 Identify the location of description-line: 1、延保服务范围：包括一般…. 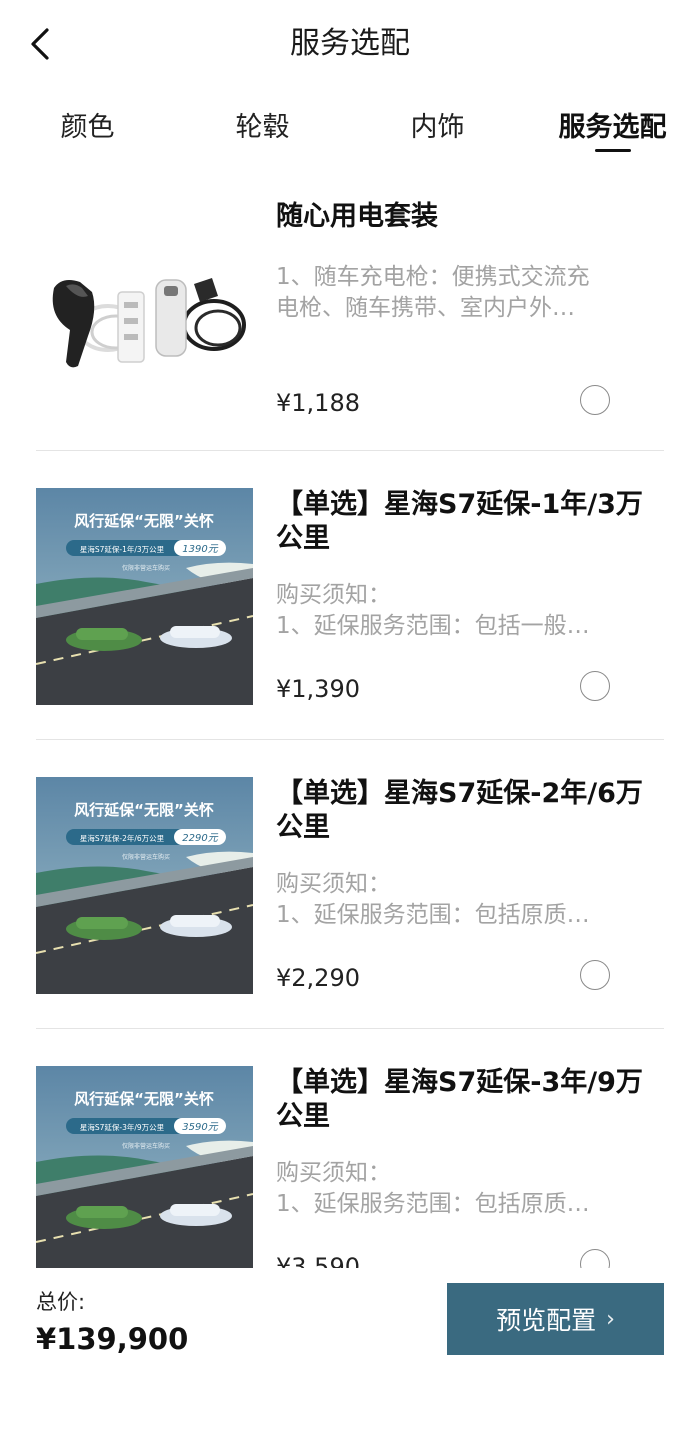
(433, 626).